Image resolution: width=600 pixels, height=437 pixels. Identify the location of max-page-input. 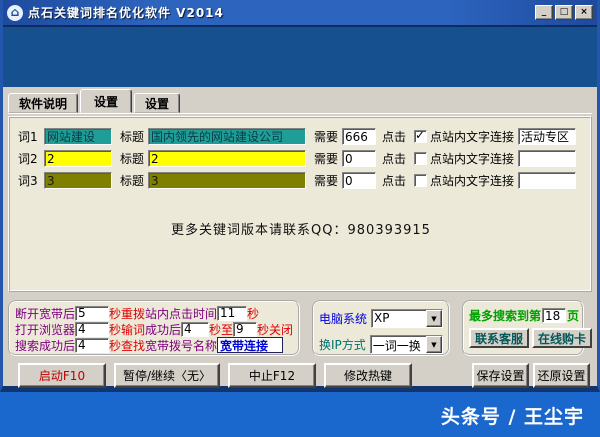
(554, 315).